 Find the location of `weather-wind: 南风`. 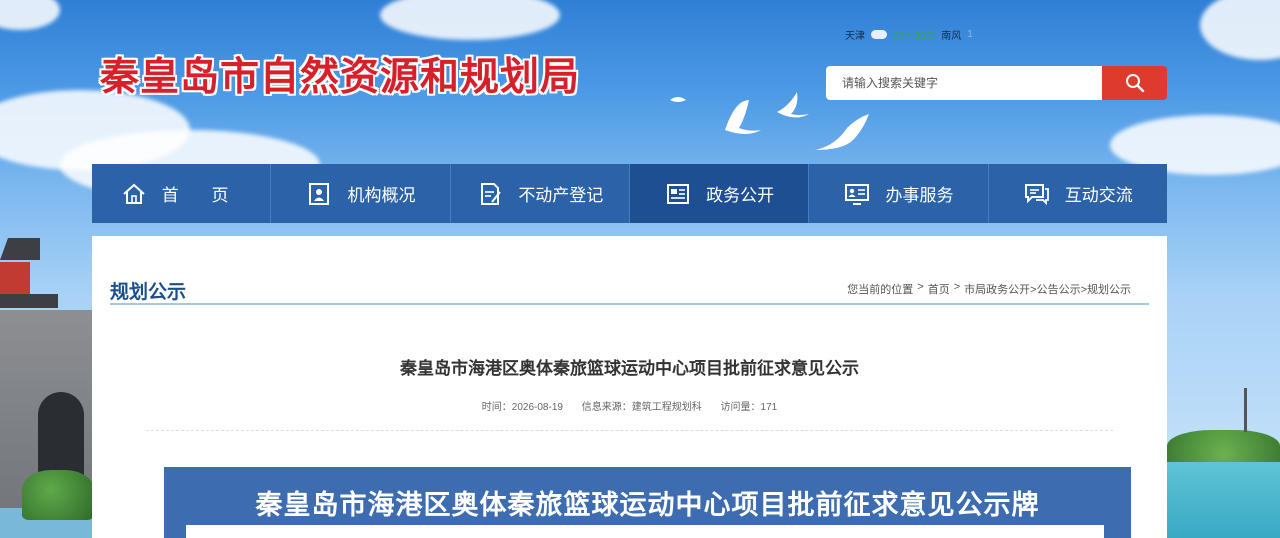

weather-wind: 南风 is located at coordinates (951, 36).